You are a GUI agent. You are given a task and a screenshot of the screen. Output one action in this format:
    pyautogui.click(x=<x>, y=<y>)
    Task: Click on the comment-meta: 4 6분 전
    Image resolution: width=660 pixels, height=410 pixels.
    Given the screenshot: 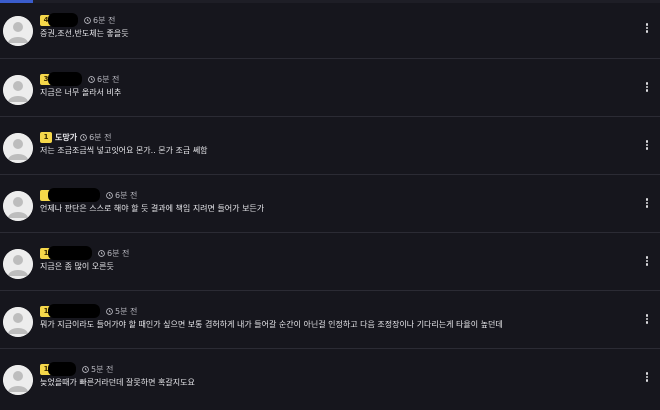 What is the action you would take?
    pyautogui.click(x=77, y=20)
    